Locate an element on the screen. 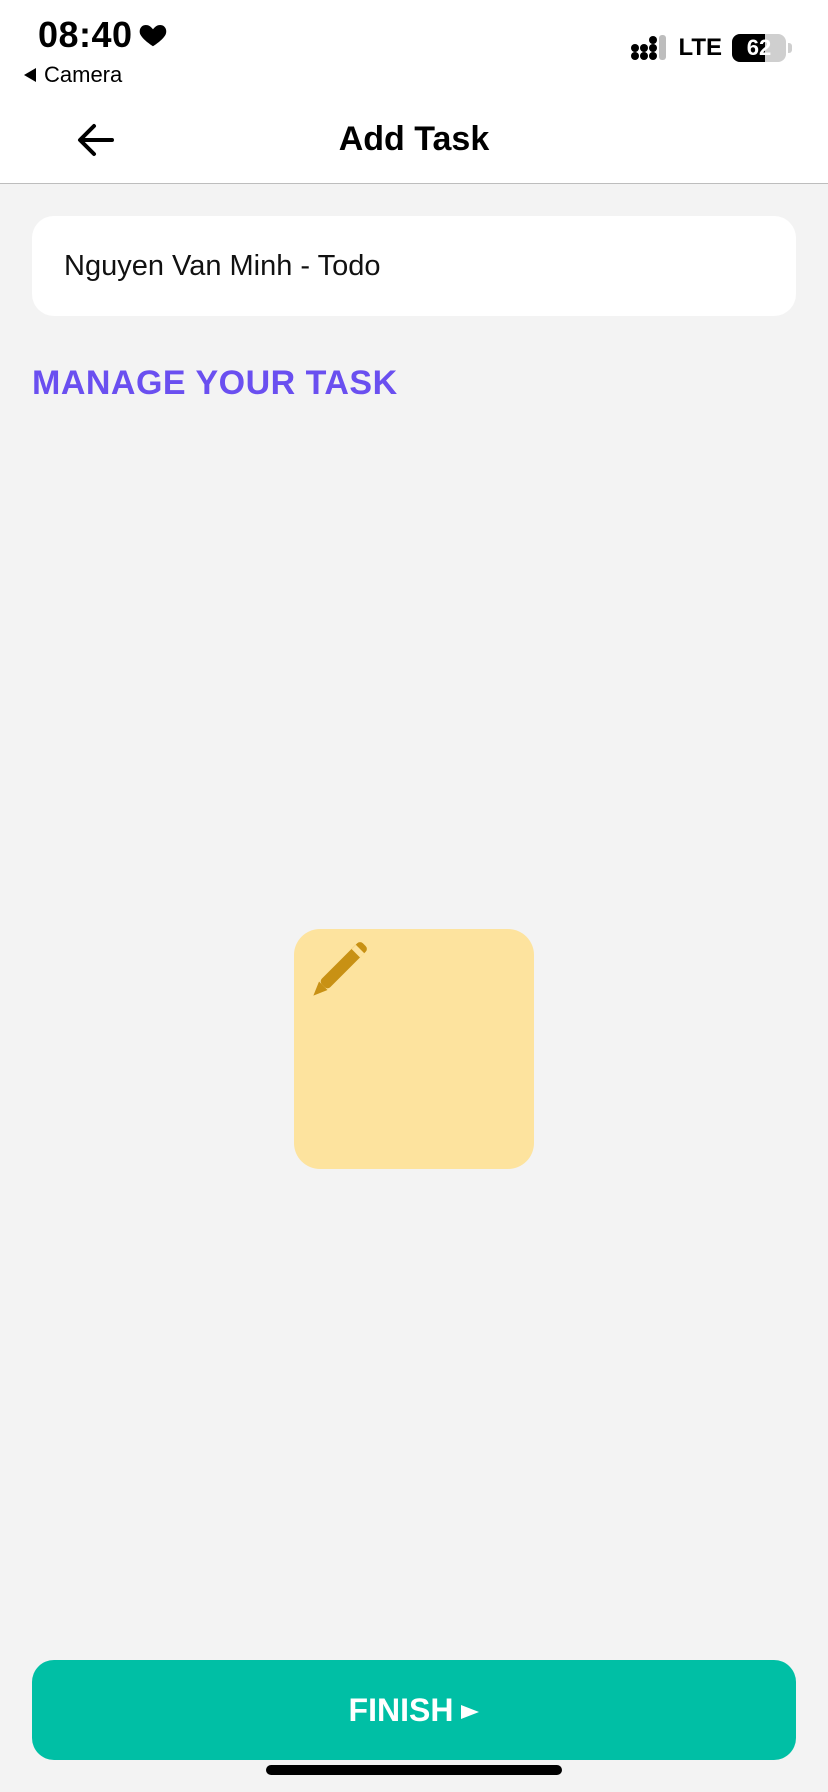 This screenshot has height=1792, width=828. battery-tip is located at coordinates (790, 48).